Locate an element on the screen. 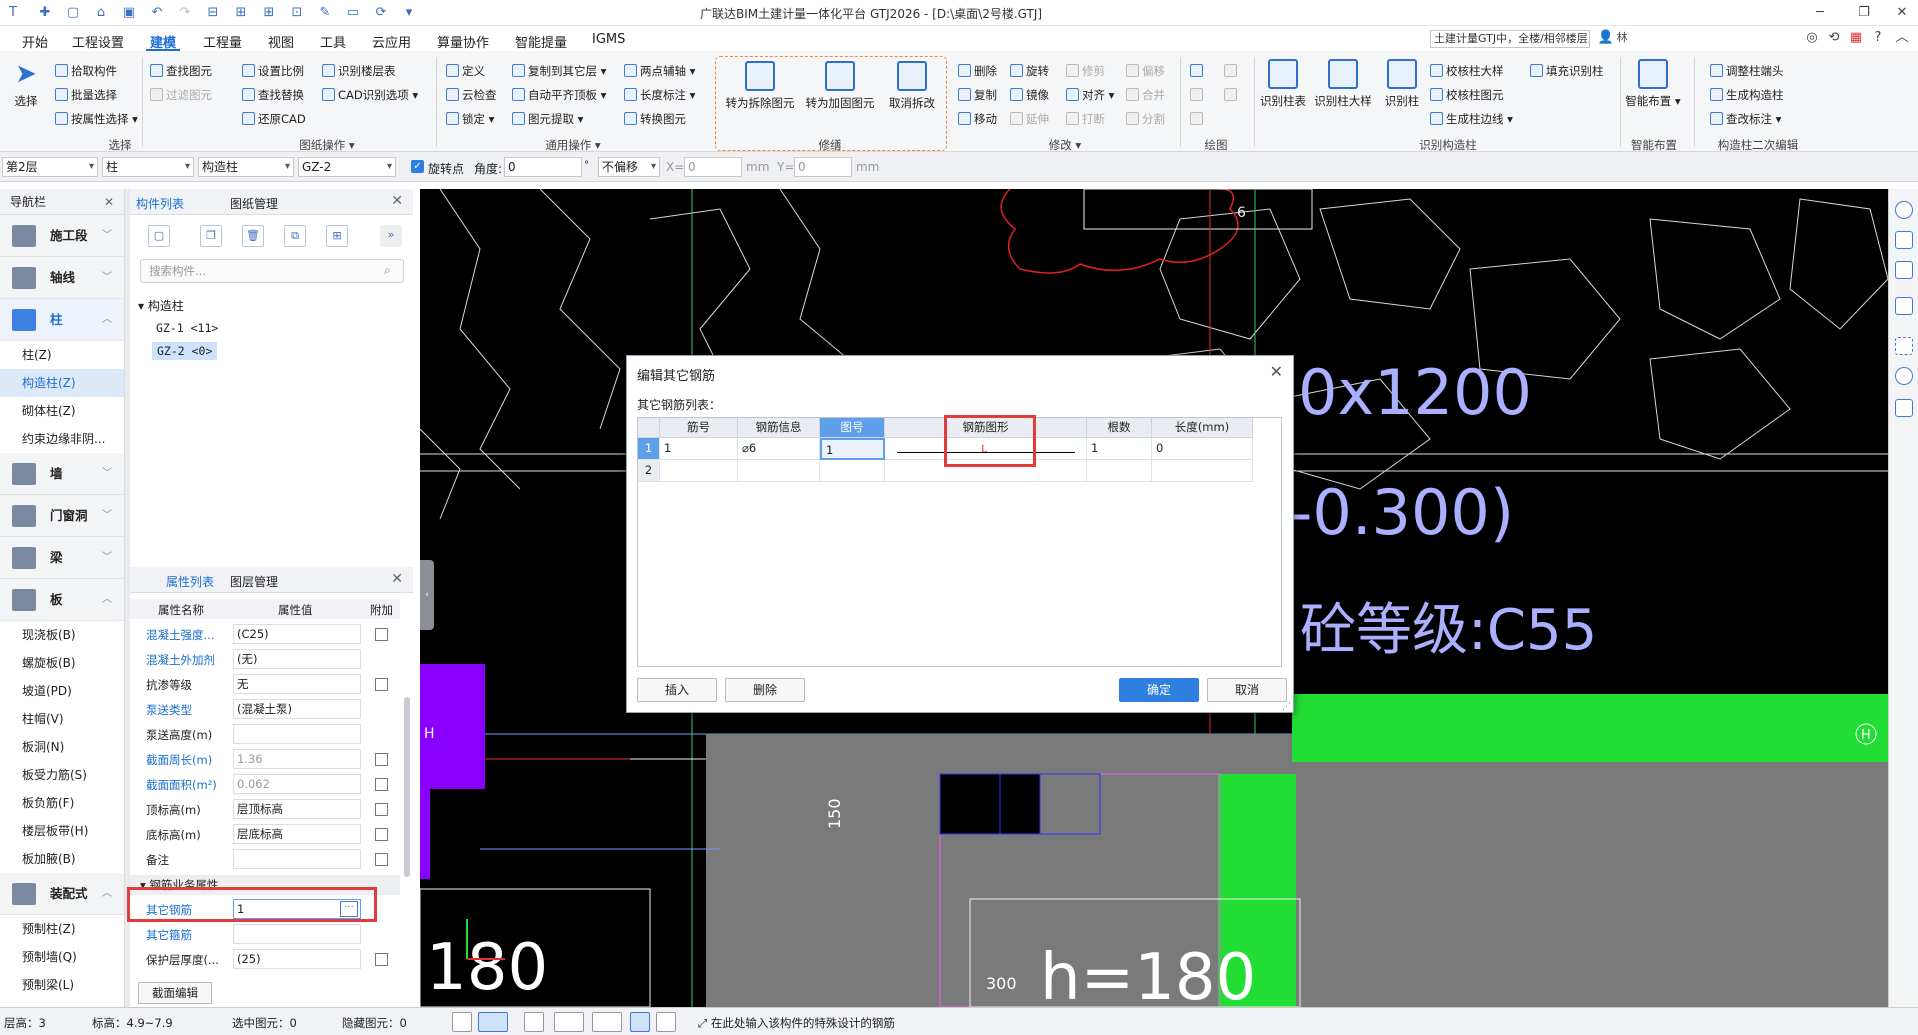 Image resolution: width=1918 pixels, height=1035 pixels. find-replace-button: 查找替换 is located at coordinates (273, 95).